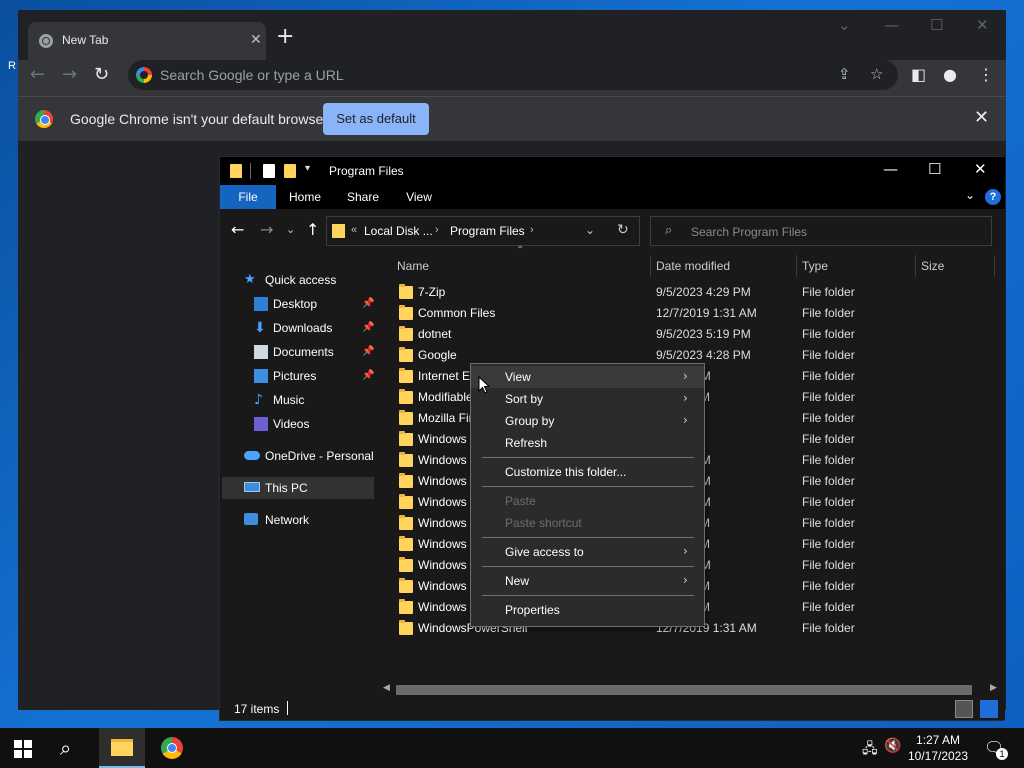 Image resolution: width=1024 pixels, height=768 pixels. What do you see at coordinates (684, 690) in the screenshot?
I see `scrollbar-thumb` at bounding box center [684, 690].